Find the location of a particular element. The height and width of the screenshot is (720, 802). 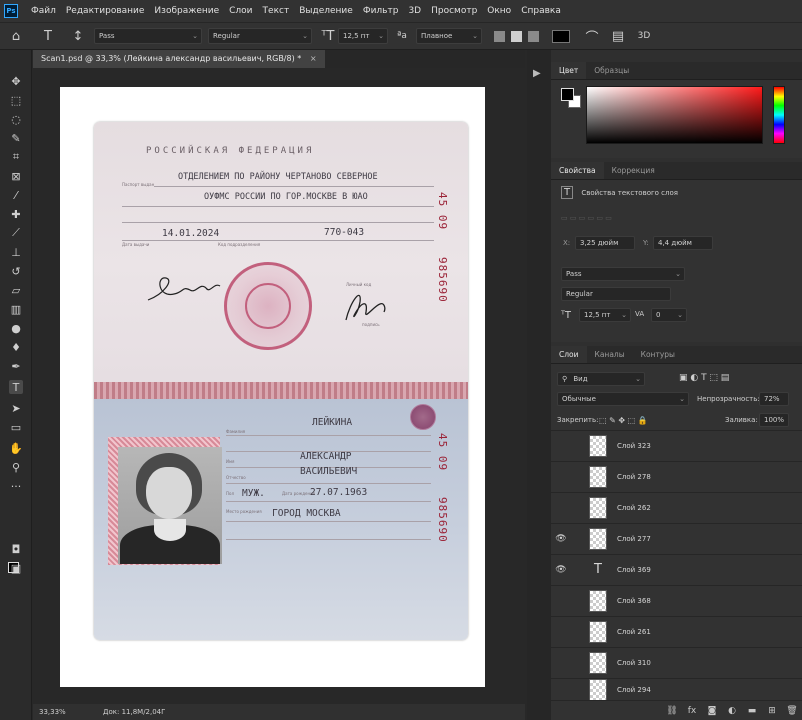

x-position-field: 3,25 дюйм is located at coordinates (605, 243).